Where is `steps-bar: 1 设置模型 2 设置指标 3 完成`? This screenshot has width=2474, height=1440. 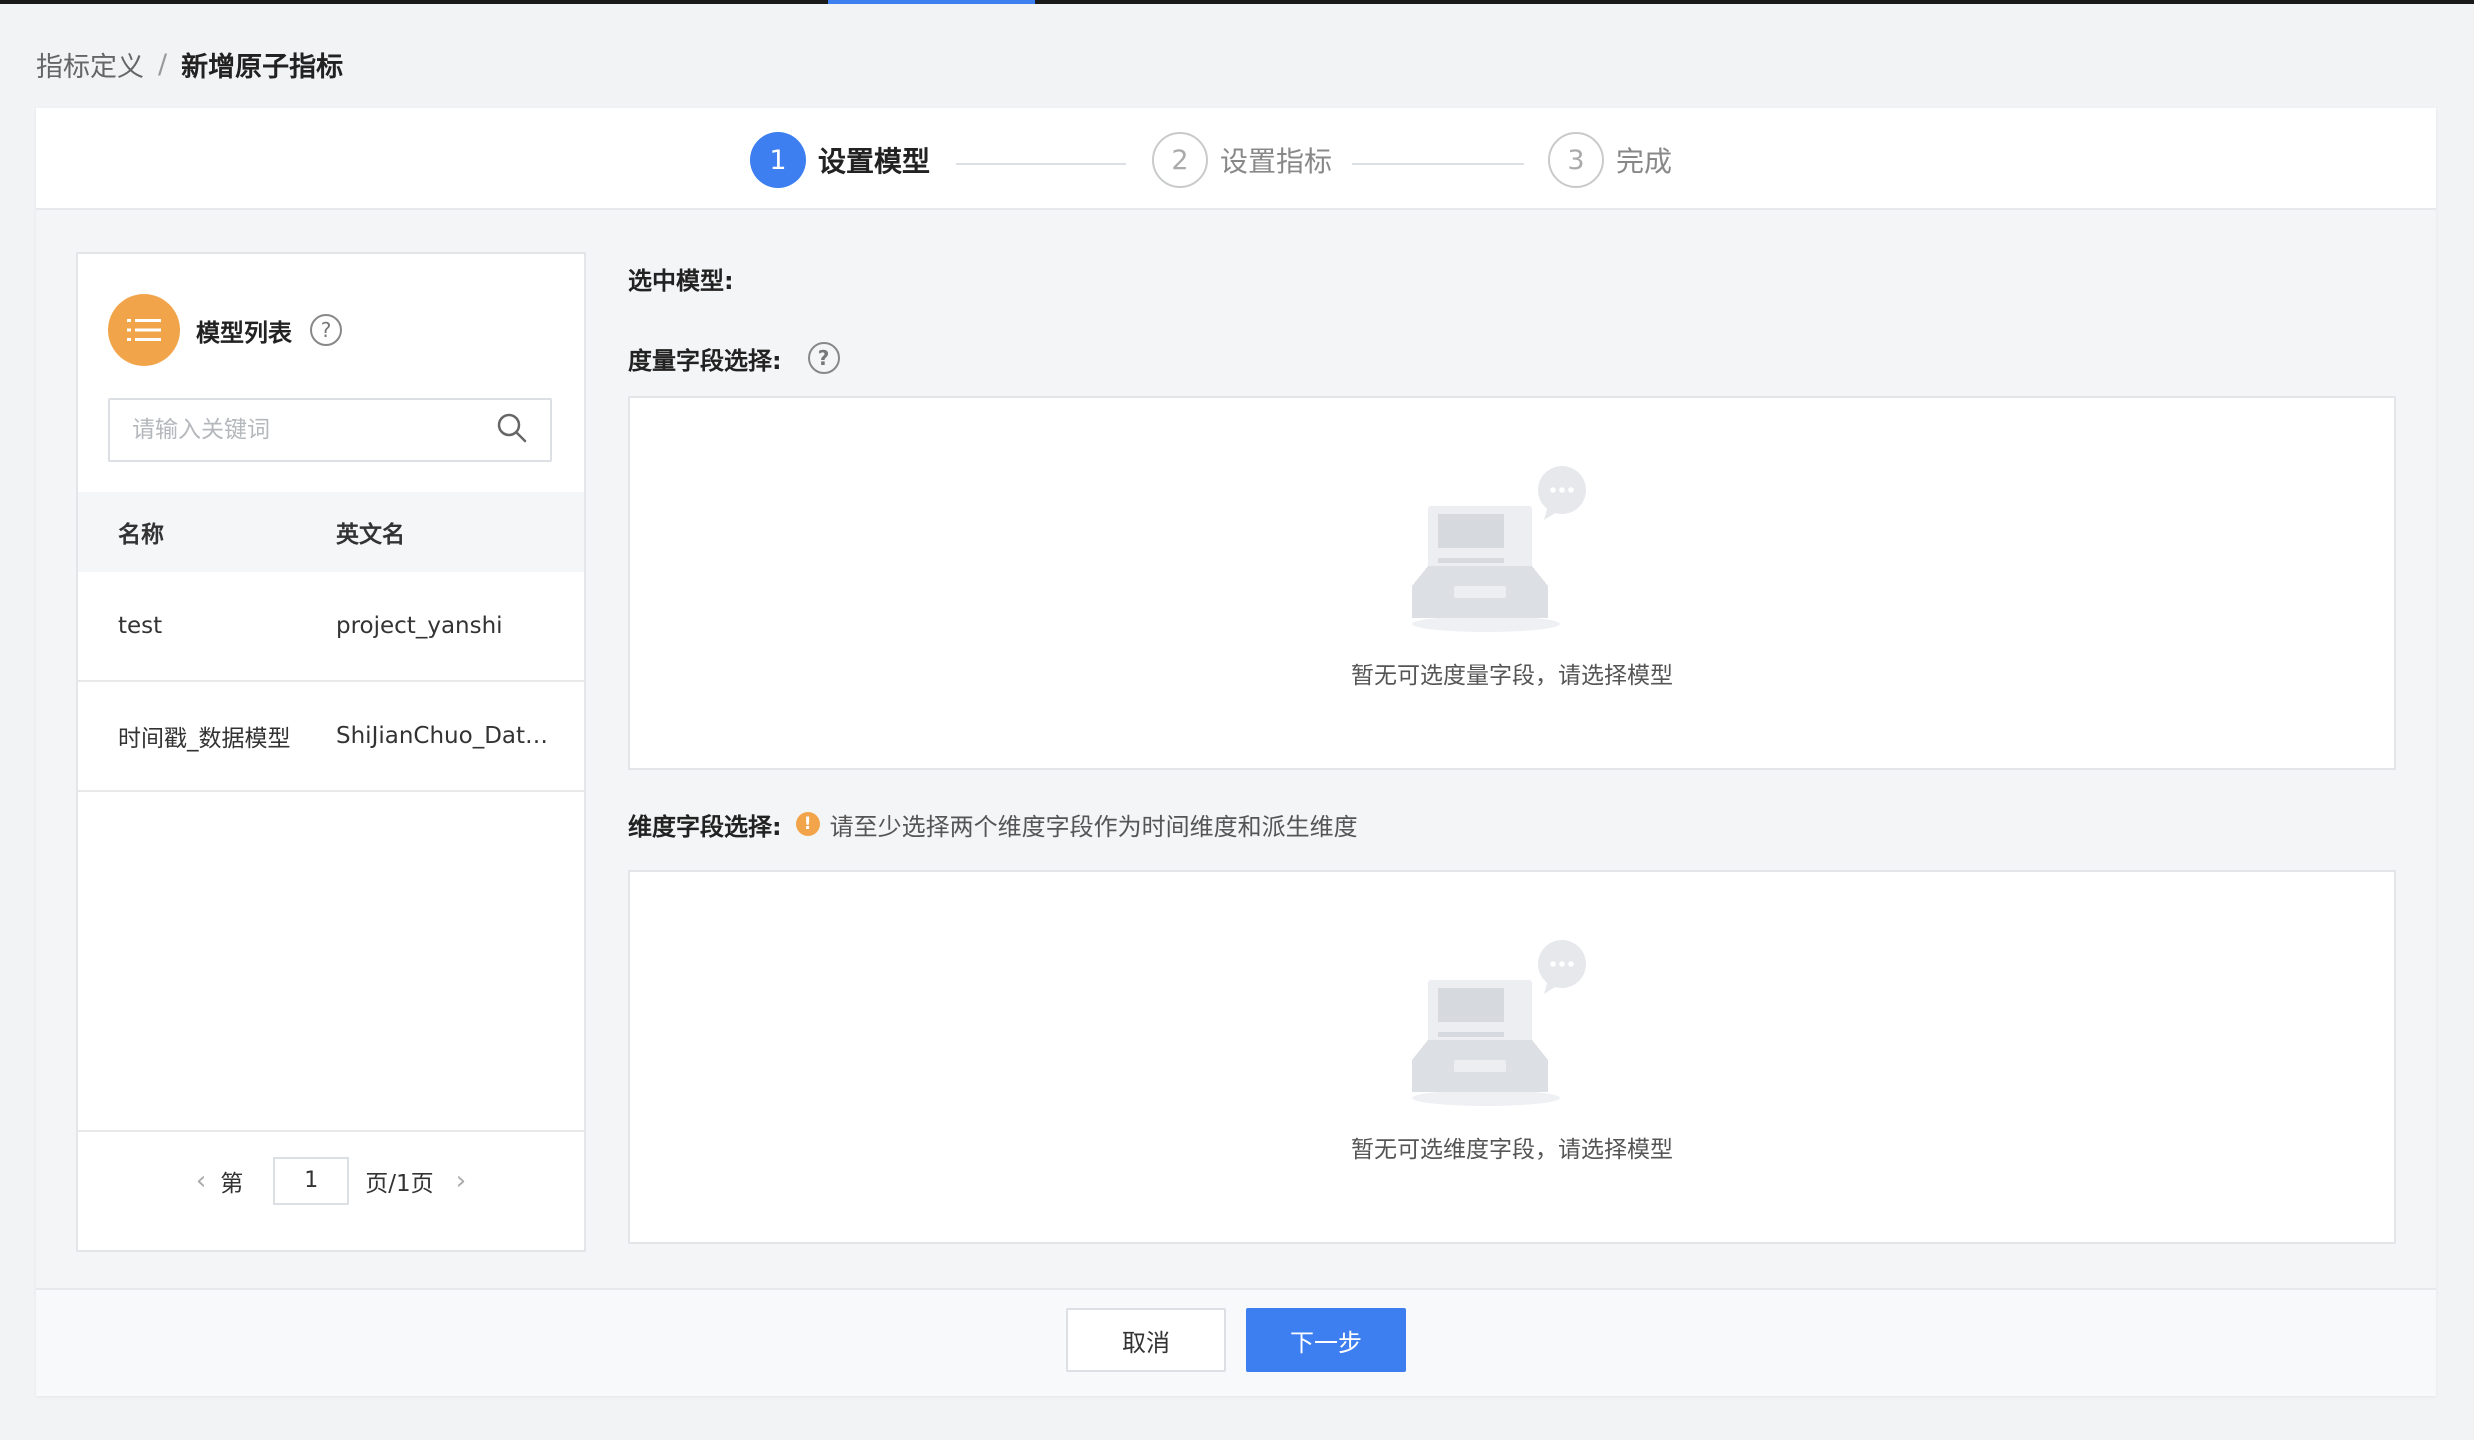
steps-bar: 1 设置模型 2 设置指标 3 完成 is located at coordinates (1236, 159).